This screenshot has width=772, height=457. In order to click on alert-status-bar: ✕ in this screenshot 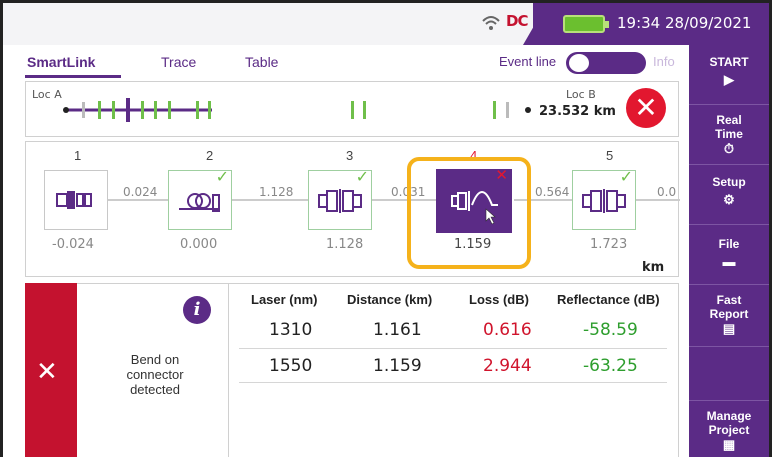, I will do `click(51, 370)`.